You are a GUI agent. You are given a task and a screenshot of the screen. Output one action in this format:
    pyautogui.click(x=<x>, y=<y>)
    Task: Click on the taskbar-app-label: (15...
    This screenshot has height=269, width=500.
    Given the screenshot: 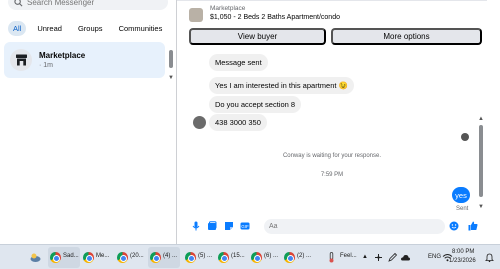 What is the action you would take?
    pyautogui.click(x=238, y=256)
    